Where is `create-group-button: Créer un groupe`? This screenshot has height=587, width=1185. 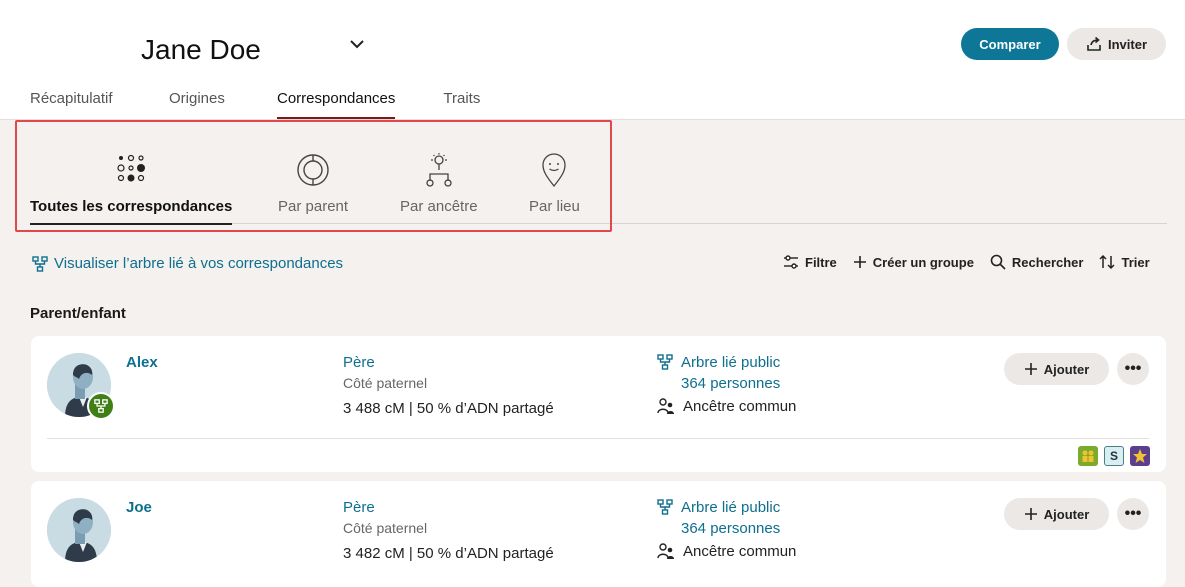
create-group-button: Créer un groupe is located at coordinates (913, 262).